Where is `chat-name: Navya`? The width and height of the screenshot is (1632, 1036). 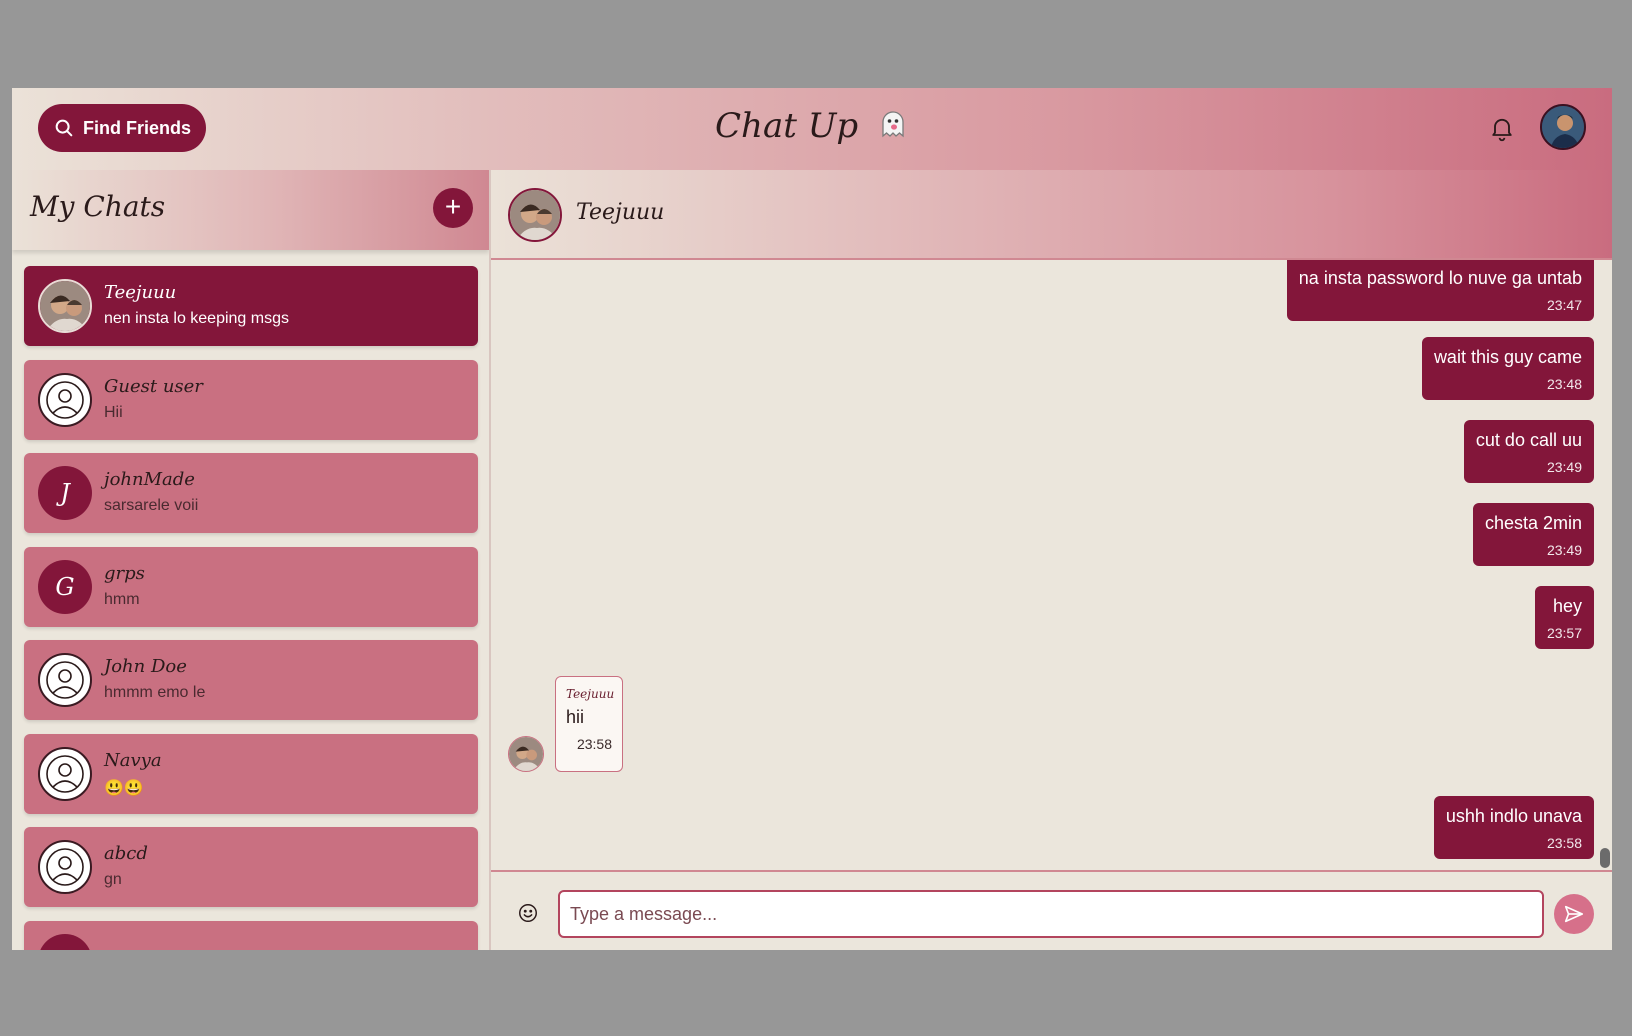 chat-name: Navya is located at coordinates (133, 760).